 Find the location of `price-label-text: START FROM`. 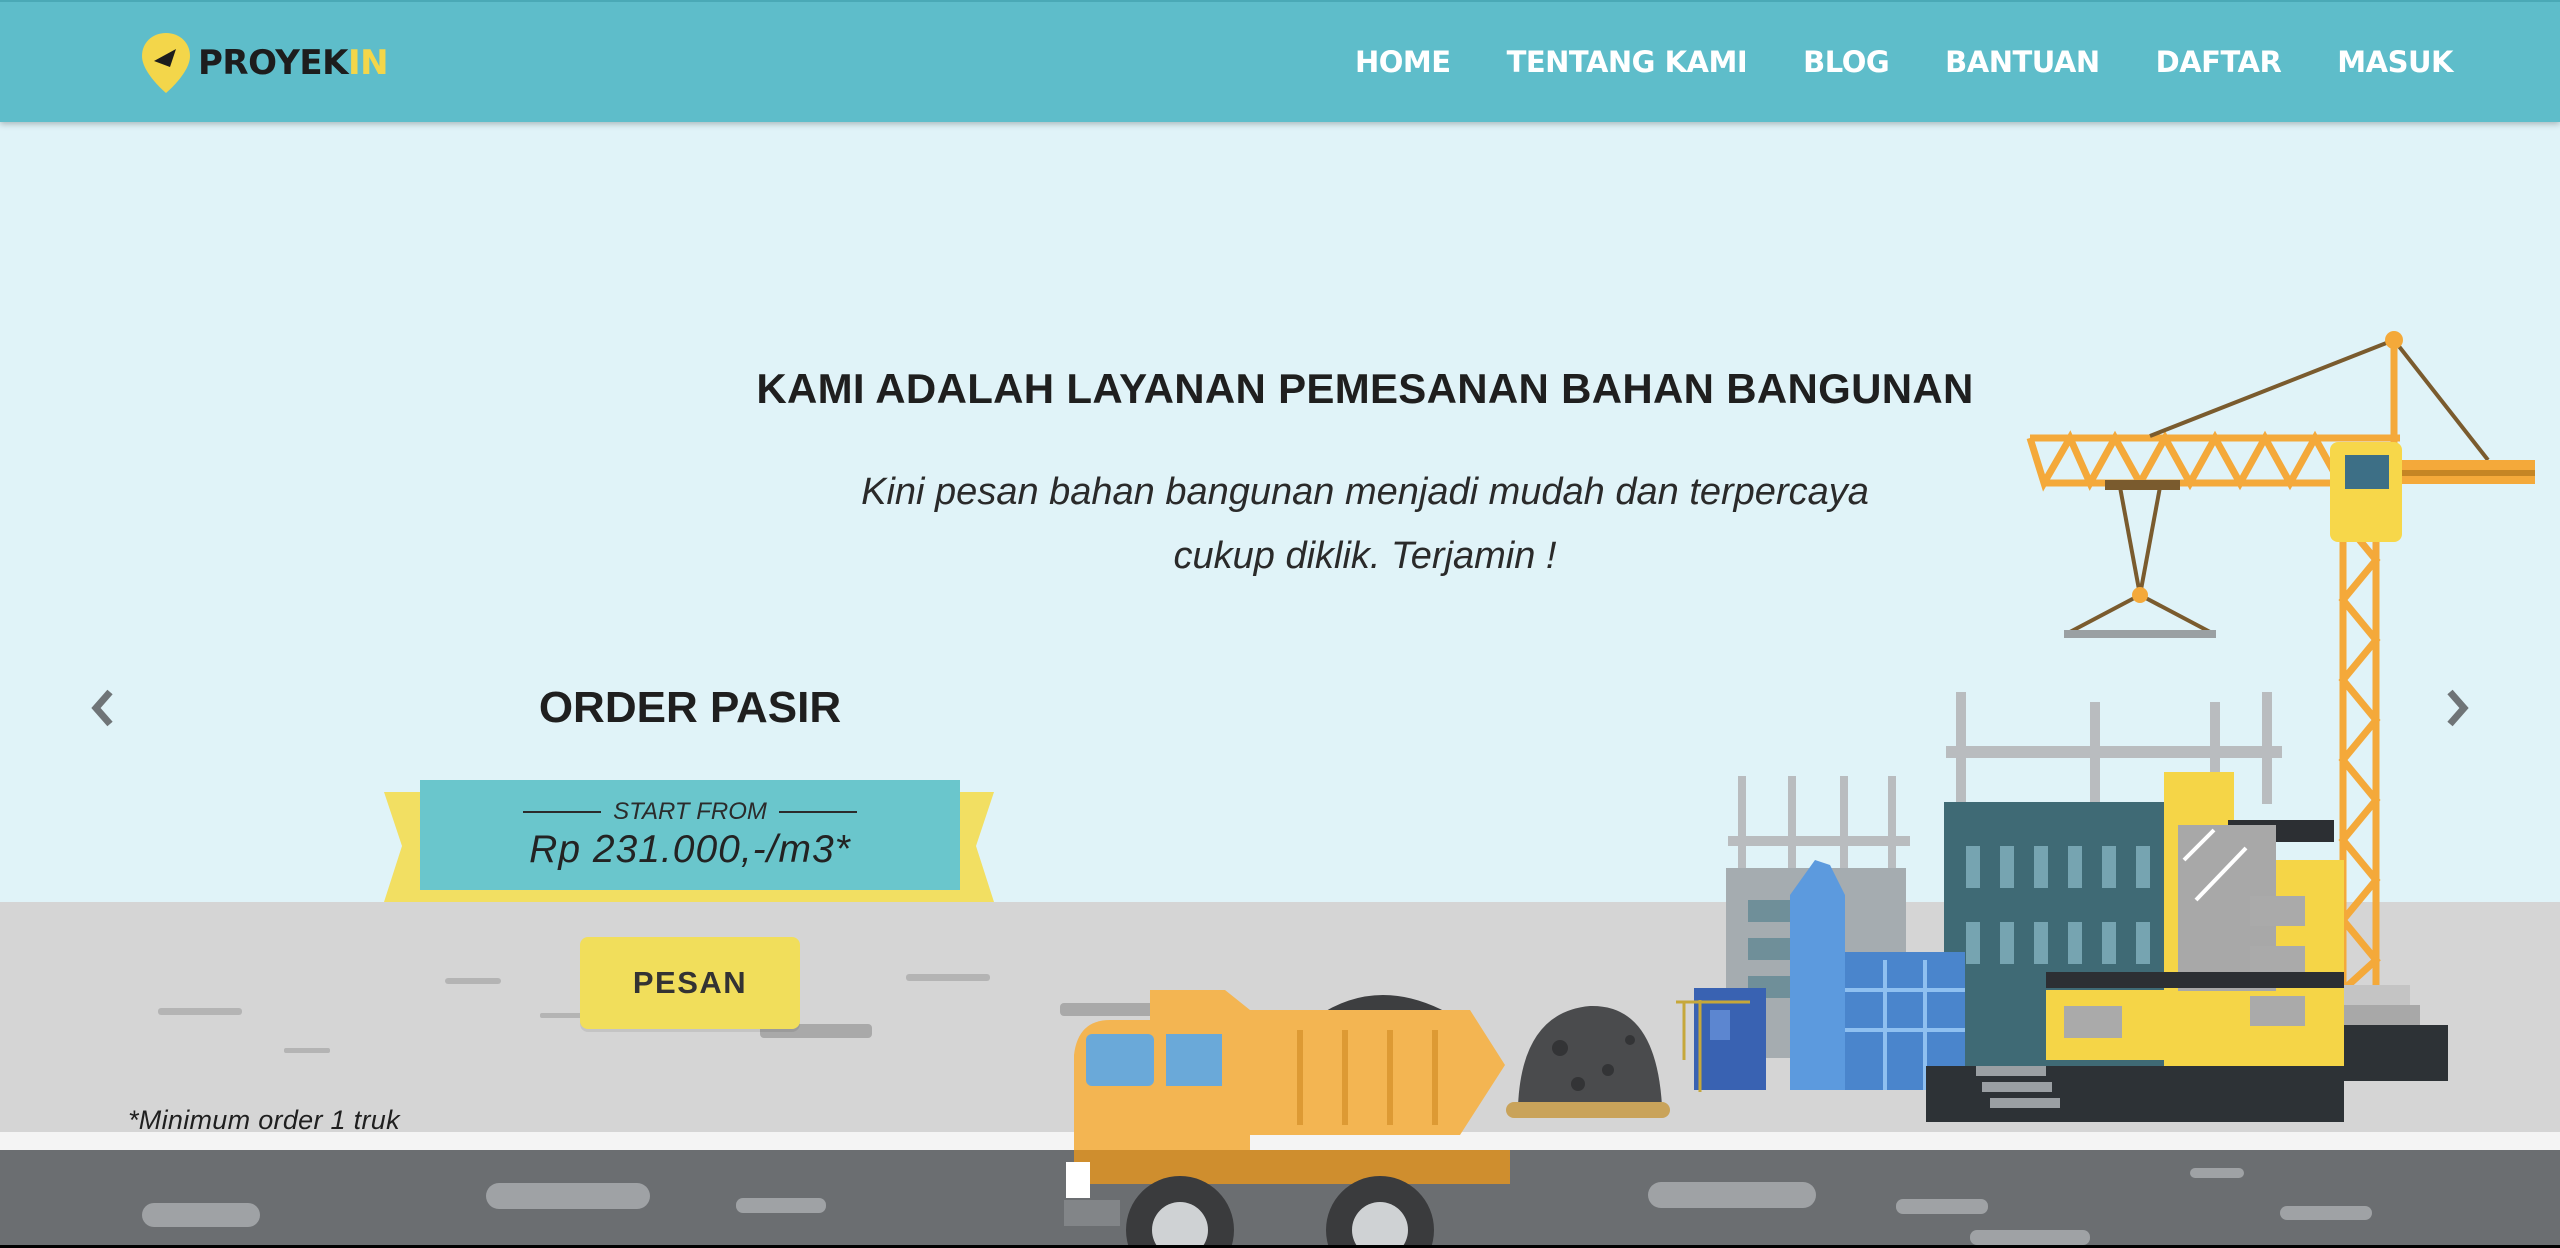

price-label-text: START FROM is located at coordinates (690, 811).